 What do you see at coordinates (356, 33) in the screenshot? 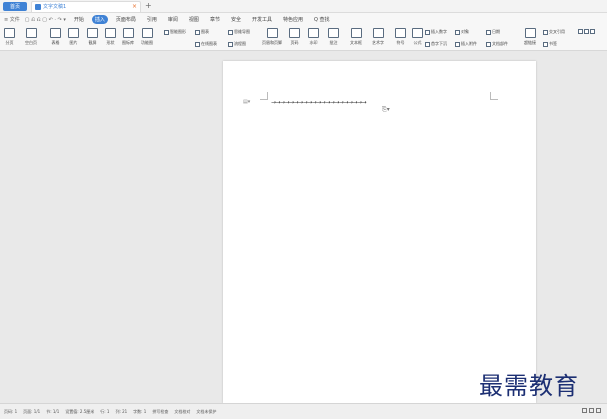
I see `text-box-icon` at bounding box center [356, 33].